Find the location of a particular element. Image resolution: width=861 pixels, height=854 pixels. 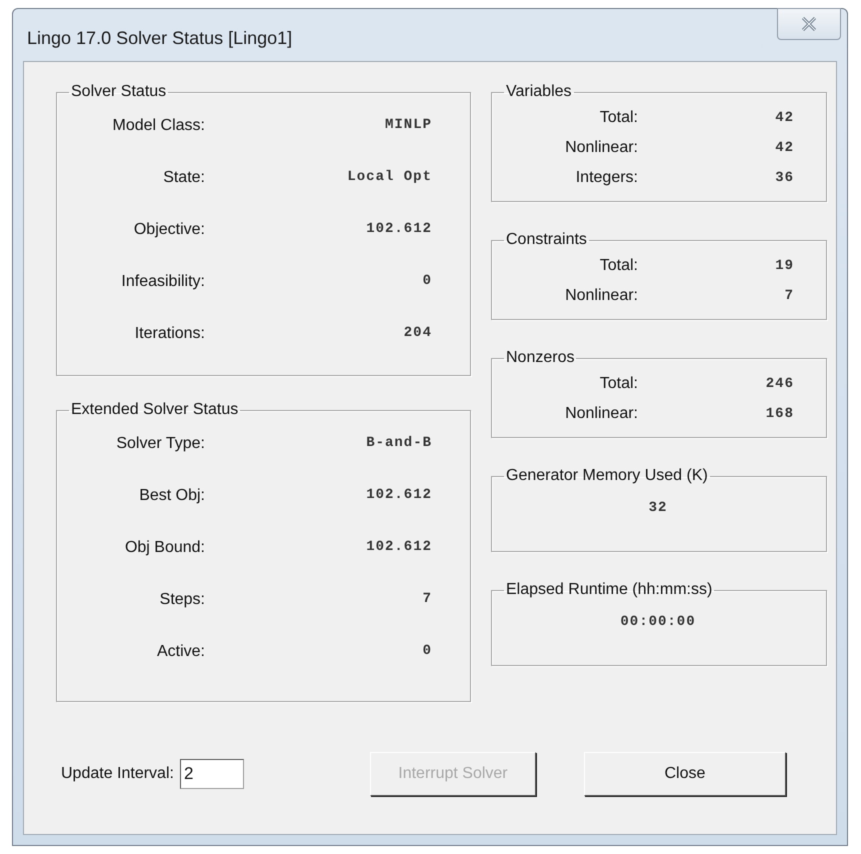

value-text: 19 is located at coordinates (784, 266).